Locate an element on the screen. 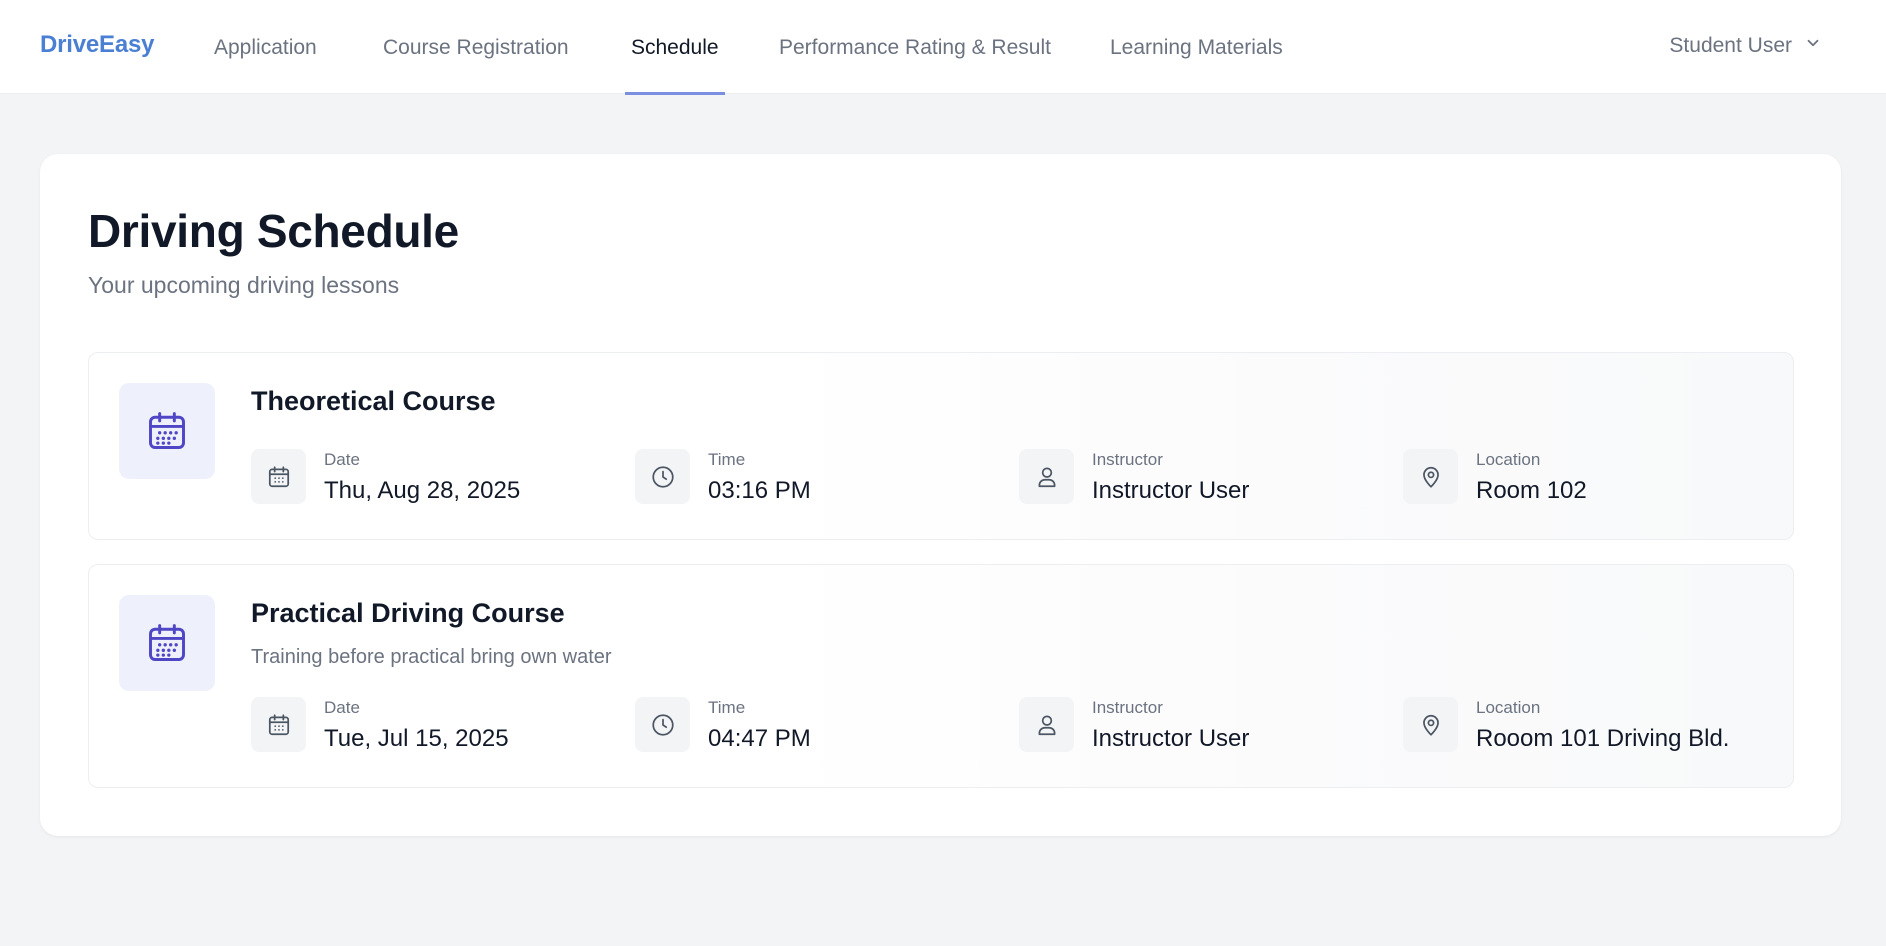  lesson-location: Location Rooom 101 Driving Bld. is located at coordinates (1566, 726).